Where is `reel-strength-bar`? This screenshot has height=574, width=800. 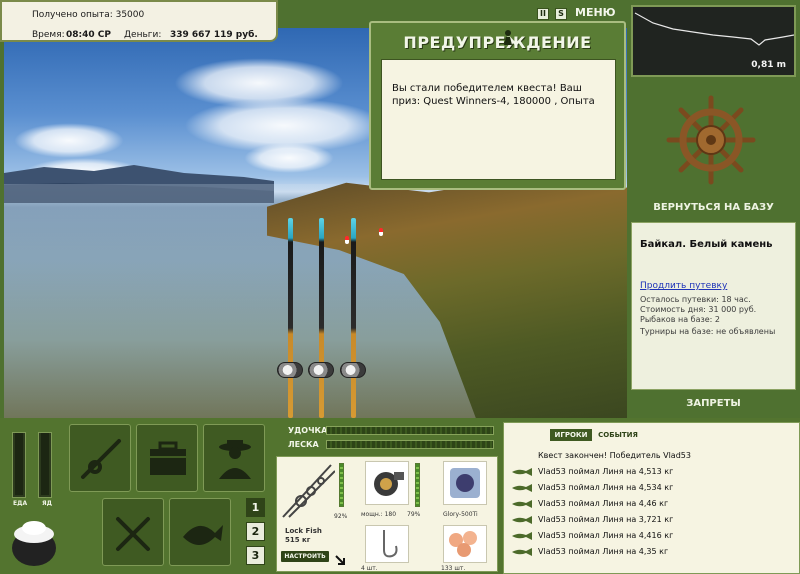 reel-strength-bar is located at coordinates (417, 485).